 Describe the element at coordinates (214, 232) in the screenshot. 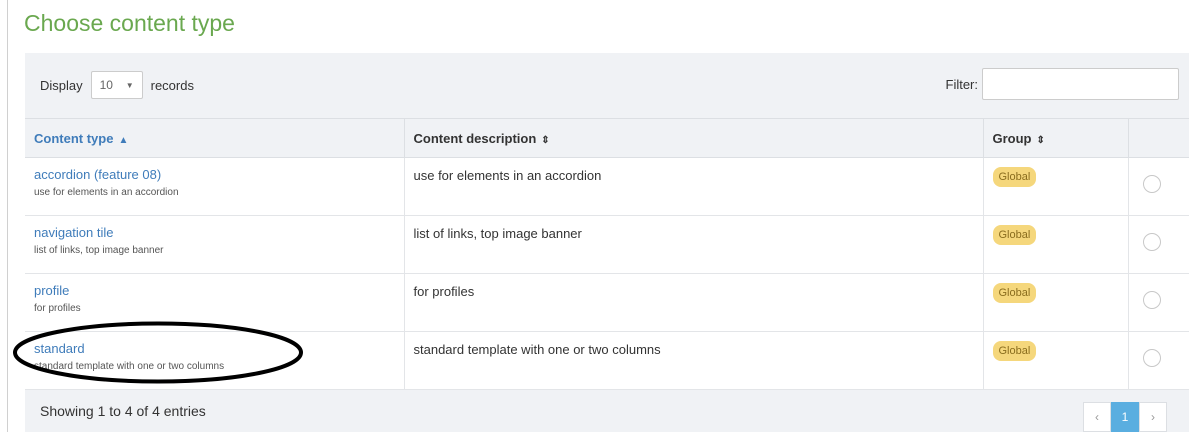

I see `content-type-link: navigation tile` at that location.